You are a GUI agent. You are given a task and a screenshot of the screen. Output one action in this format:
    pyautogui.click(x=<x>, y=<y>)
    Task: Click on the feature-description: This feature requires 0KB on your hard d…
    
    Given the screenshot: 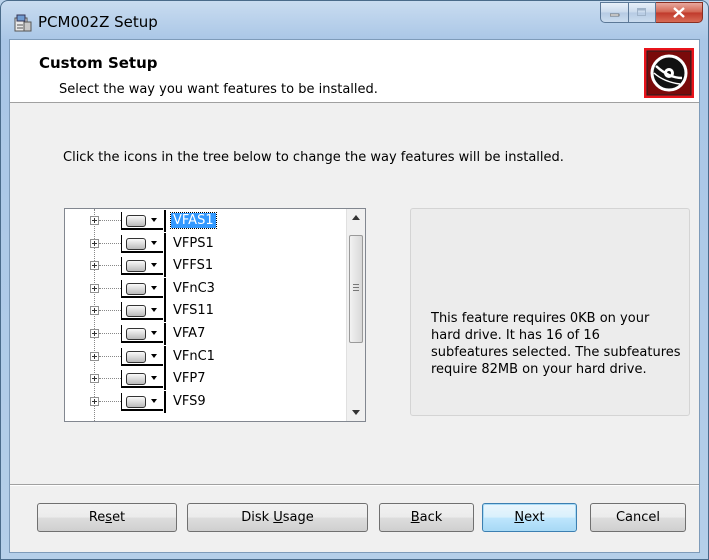 What is the action you would take?
    pyautogui.click(x=556, y=344)
    